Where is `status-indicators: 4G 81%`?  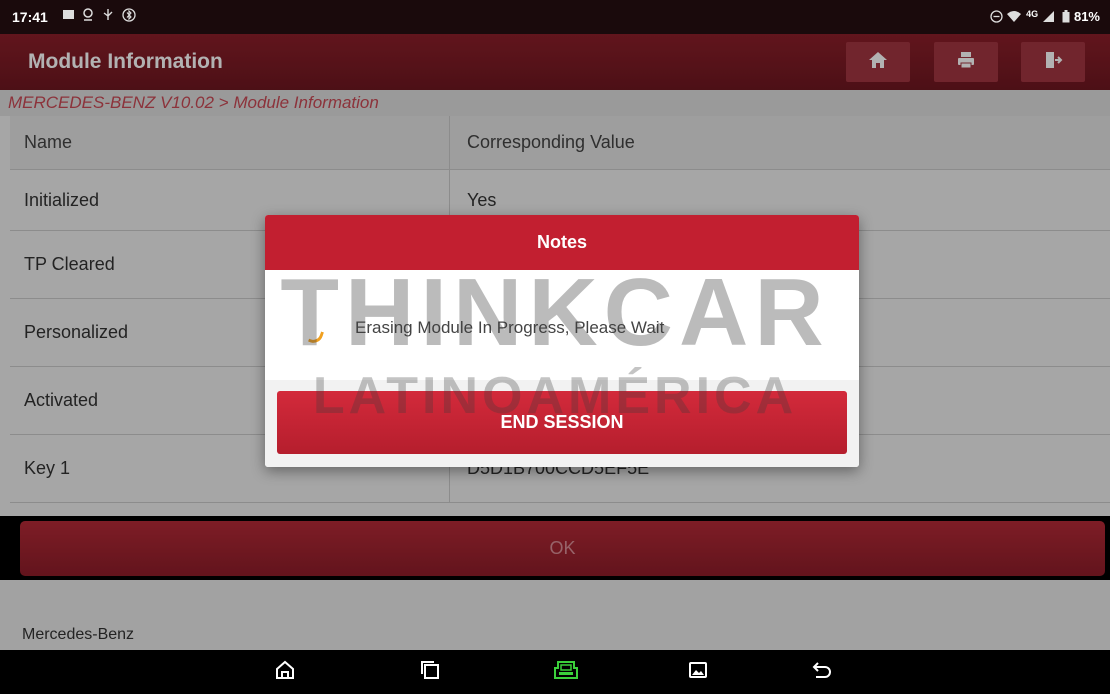 status-indicators: 4G 81% is located at coordinates (1045, 17).